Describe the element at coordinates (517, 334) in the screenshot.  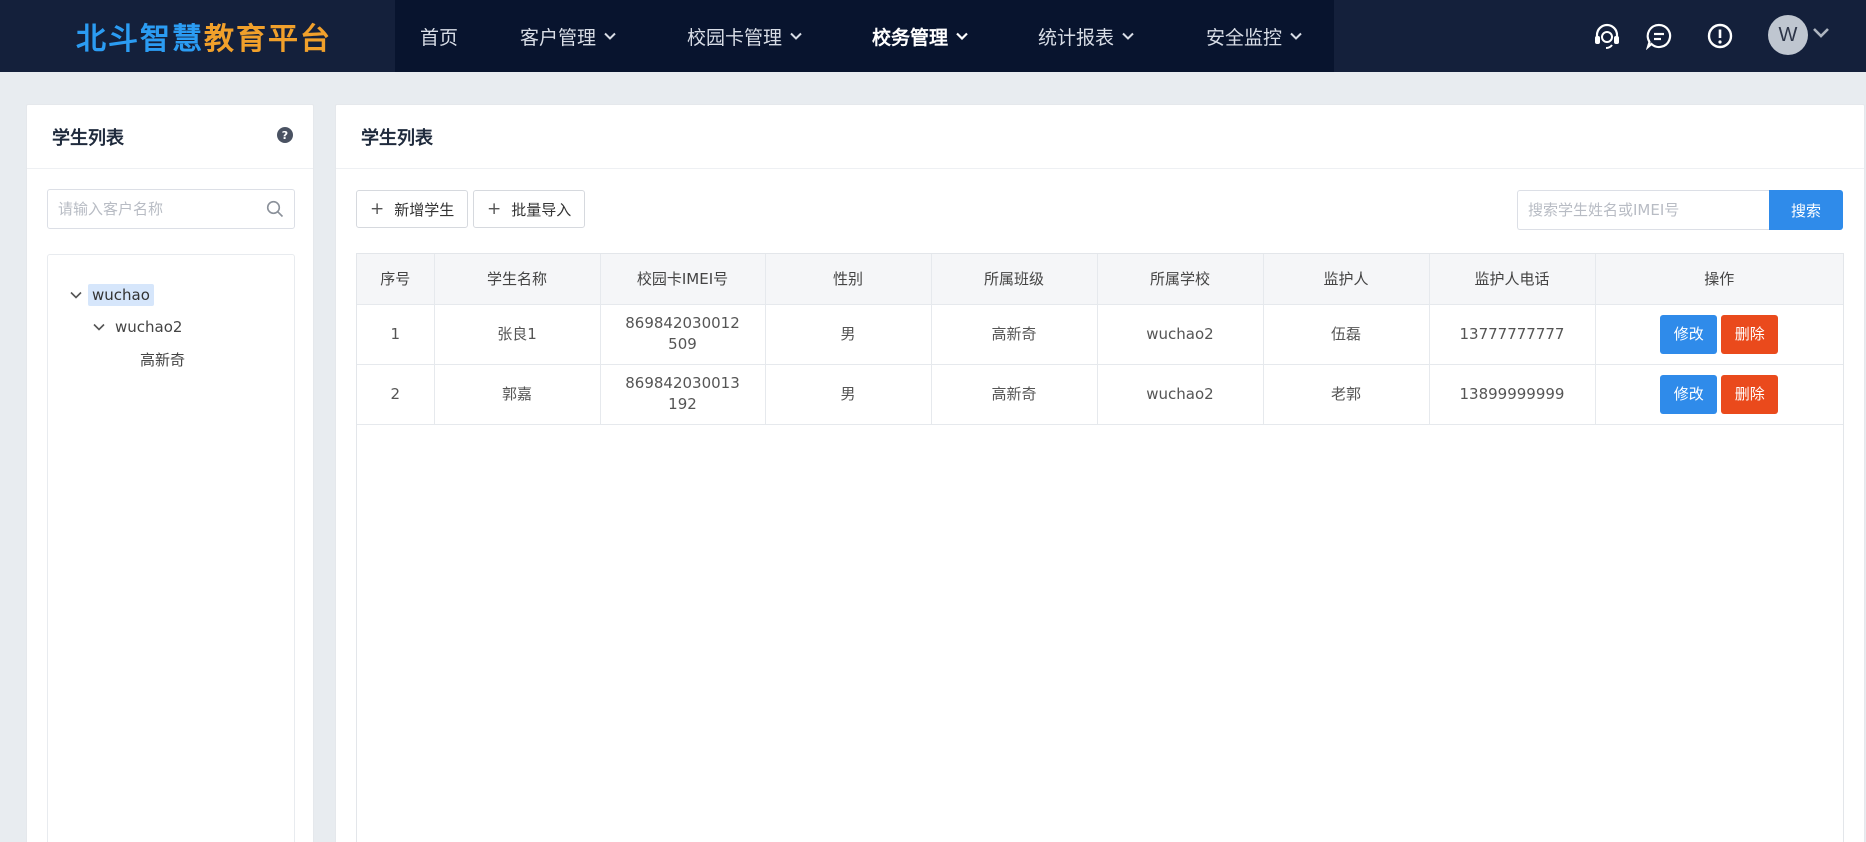
I see `cell-name: 张良1` at that location.